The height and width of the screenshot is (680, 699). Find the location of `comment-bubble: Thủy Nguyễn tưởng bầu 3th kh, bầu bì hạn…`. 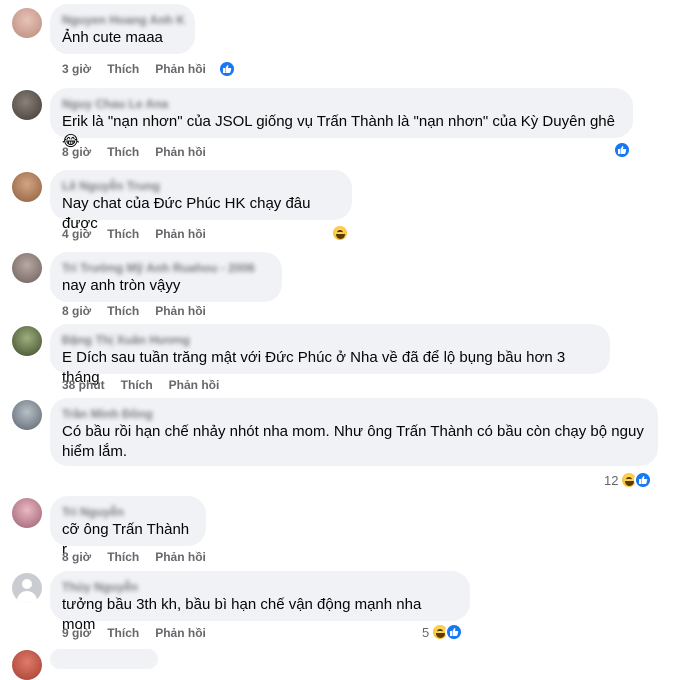

comment-bubble: Thủy Nguyễn tưởng bầu 3th kh, bầu bì hạn… is located at coordinates (260, 602).